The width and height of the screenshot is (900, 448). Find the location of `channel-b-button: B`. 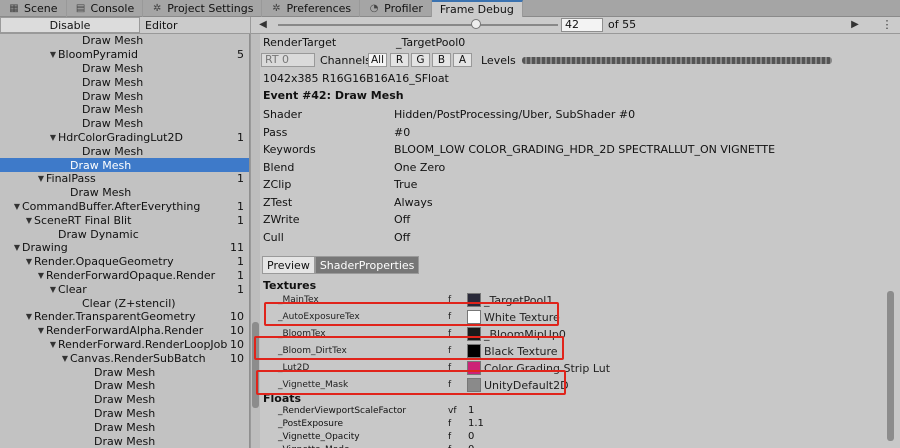

channel-b-button: B is located at coordinates (441, 60).